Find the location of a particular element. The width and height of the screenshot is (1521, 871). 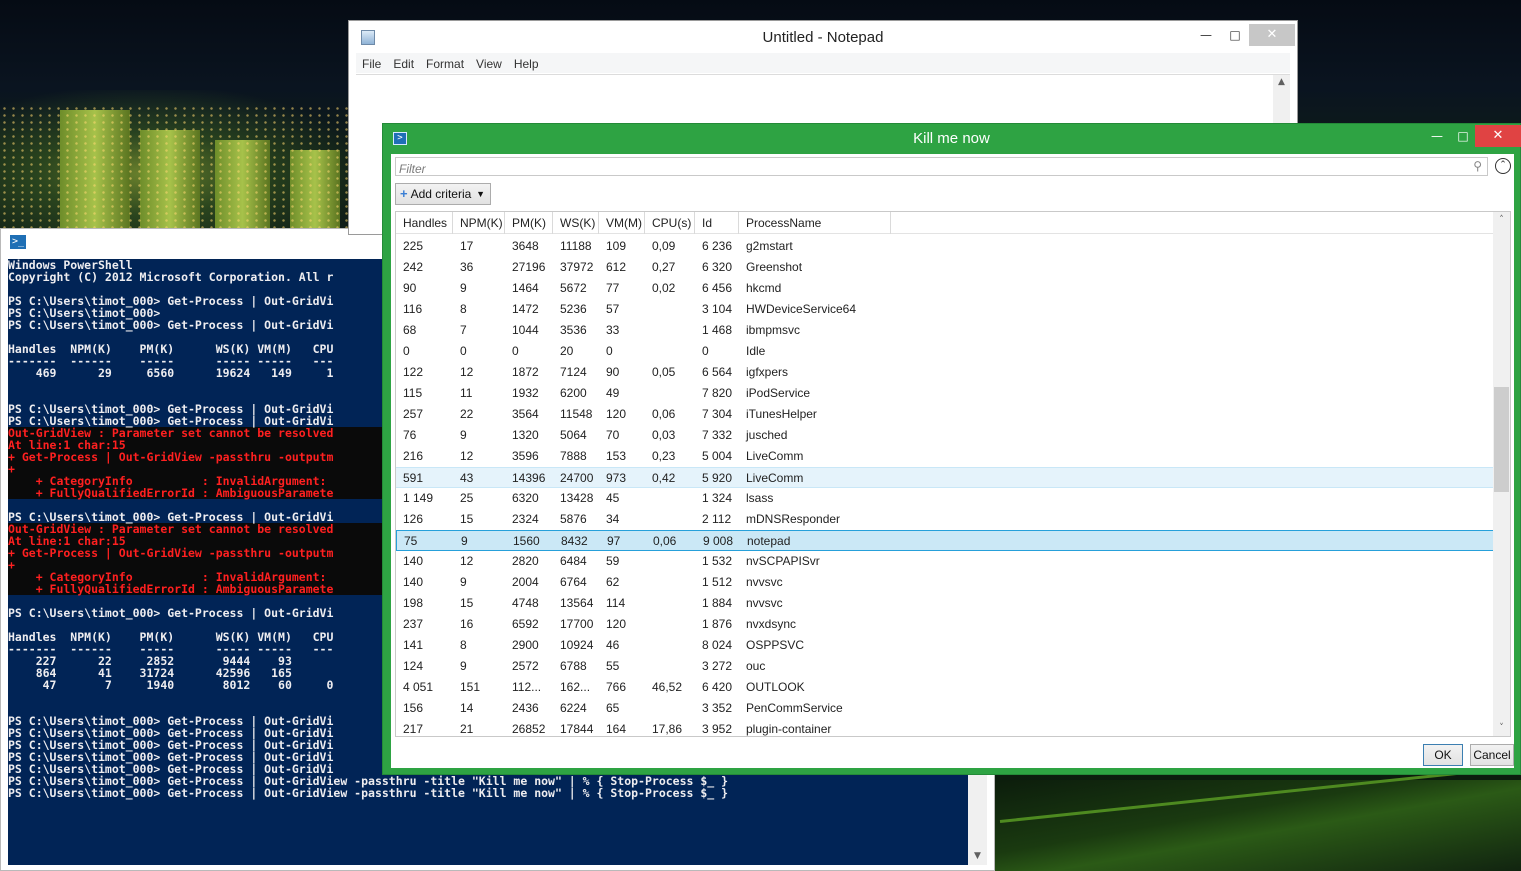

cell-processname: mDNSResponder is located at coordinates (793, 519).